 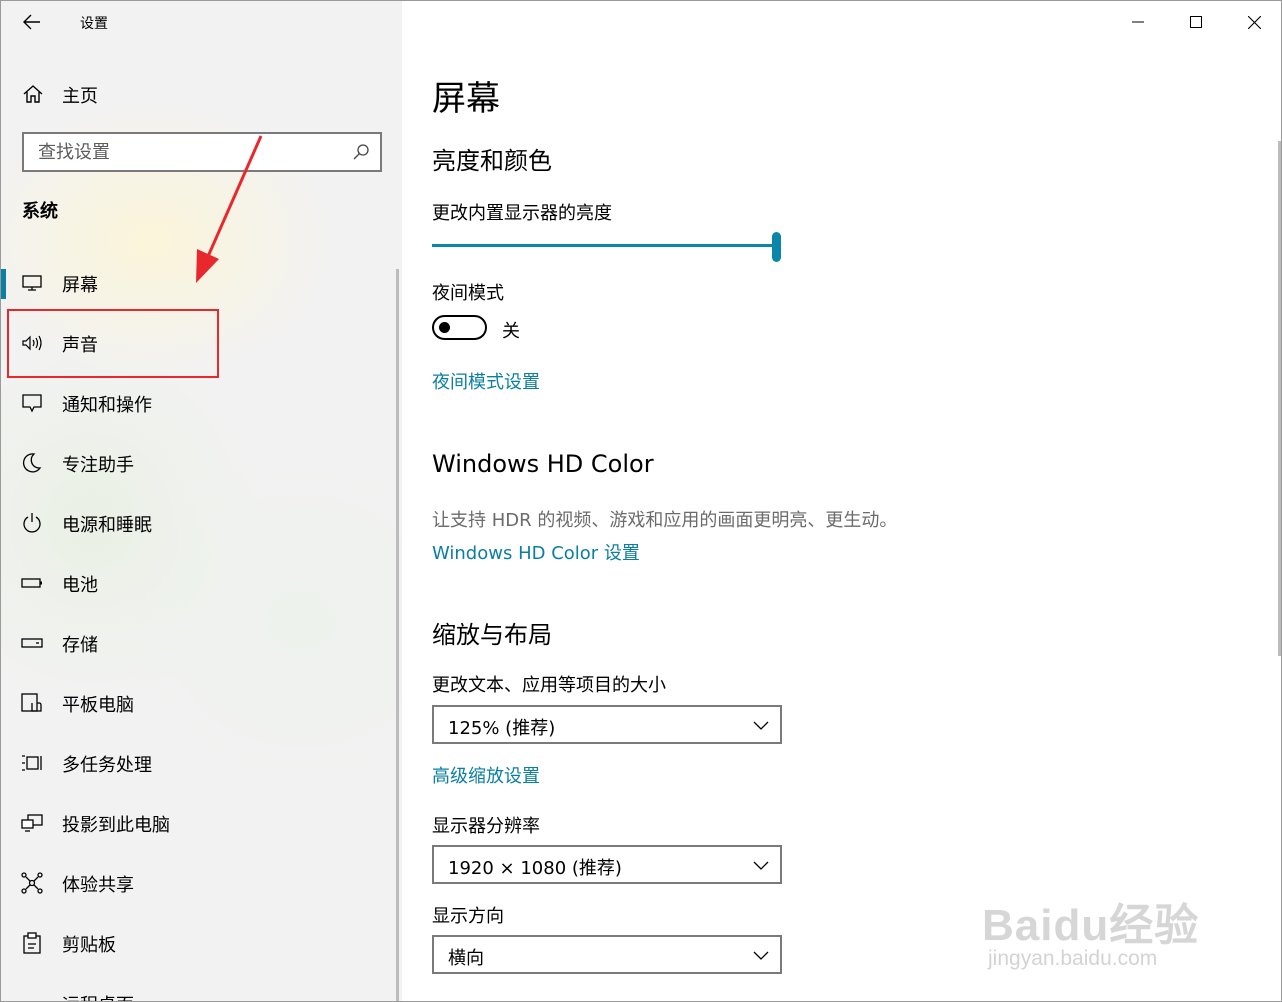 I want to click on window-controls, so click(x=1195, y=22).